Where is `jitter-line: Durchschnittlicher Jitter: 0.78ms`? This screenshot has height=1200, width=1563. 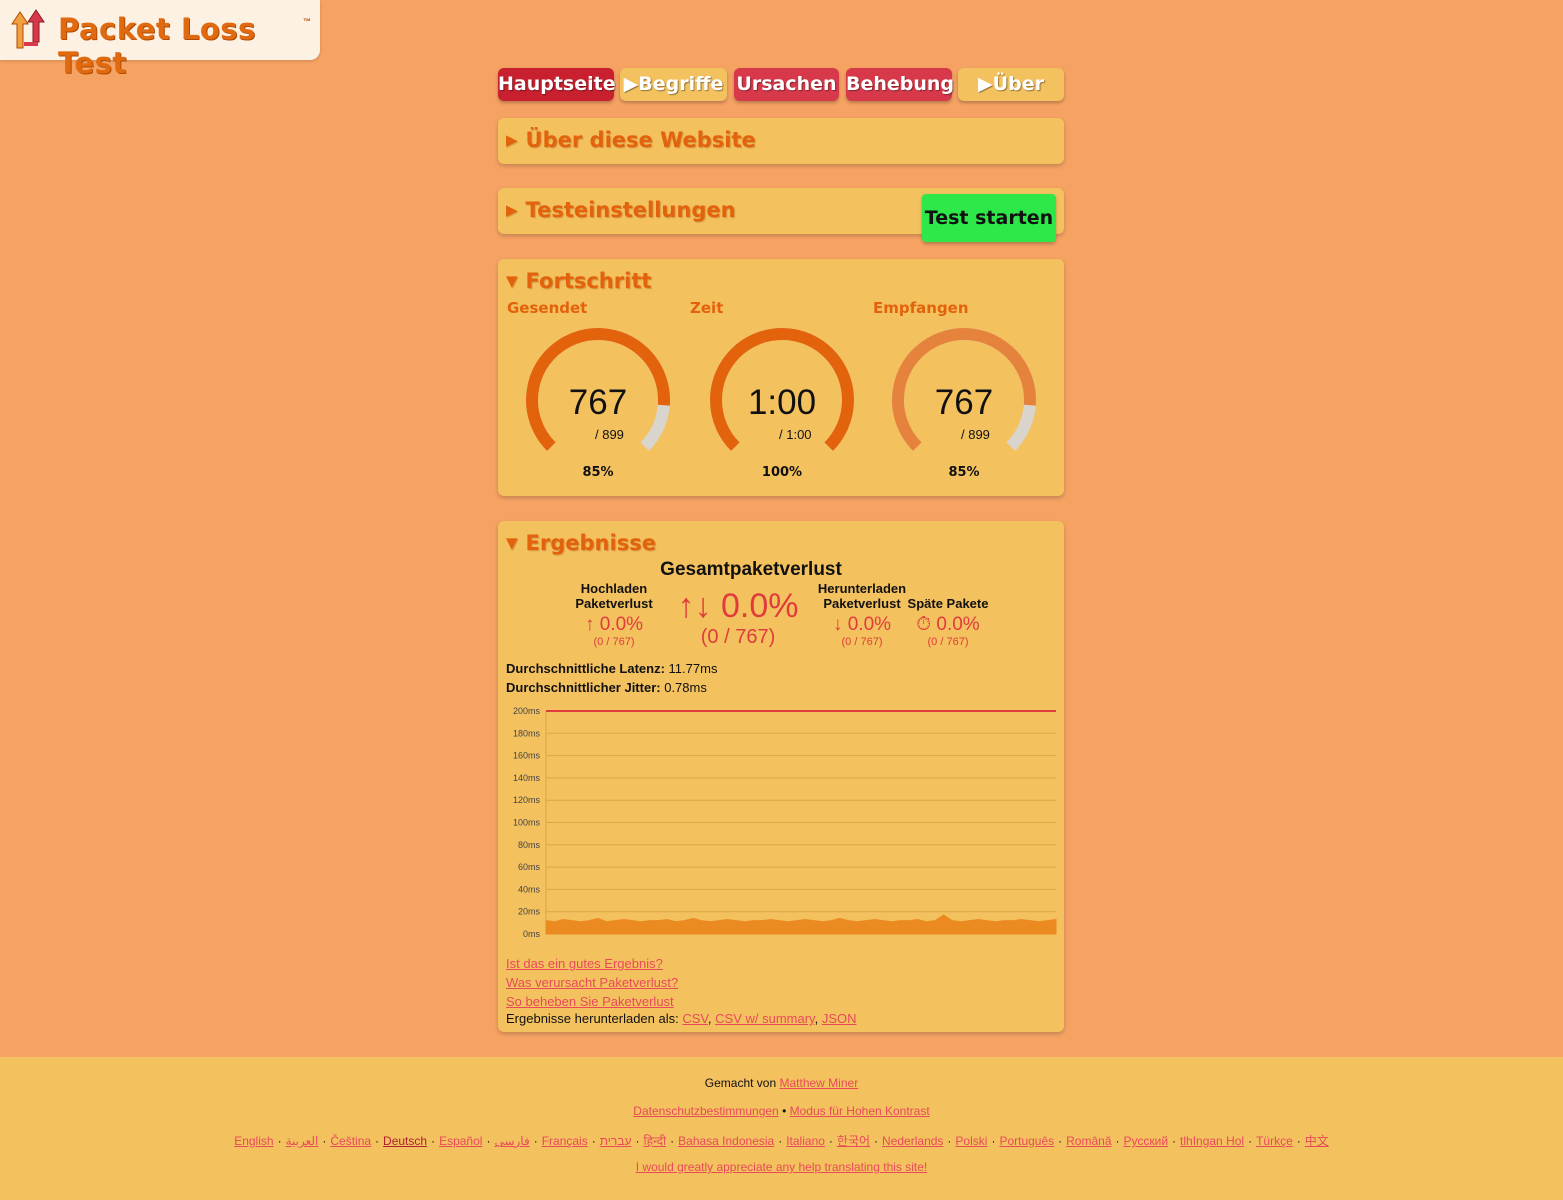
jitter-line: Durchschnittlicher Jitter: 0.78ms is located at coordinates (606, 687).